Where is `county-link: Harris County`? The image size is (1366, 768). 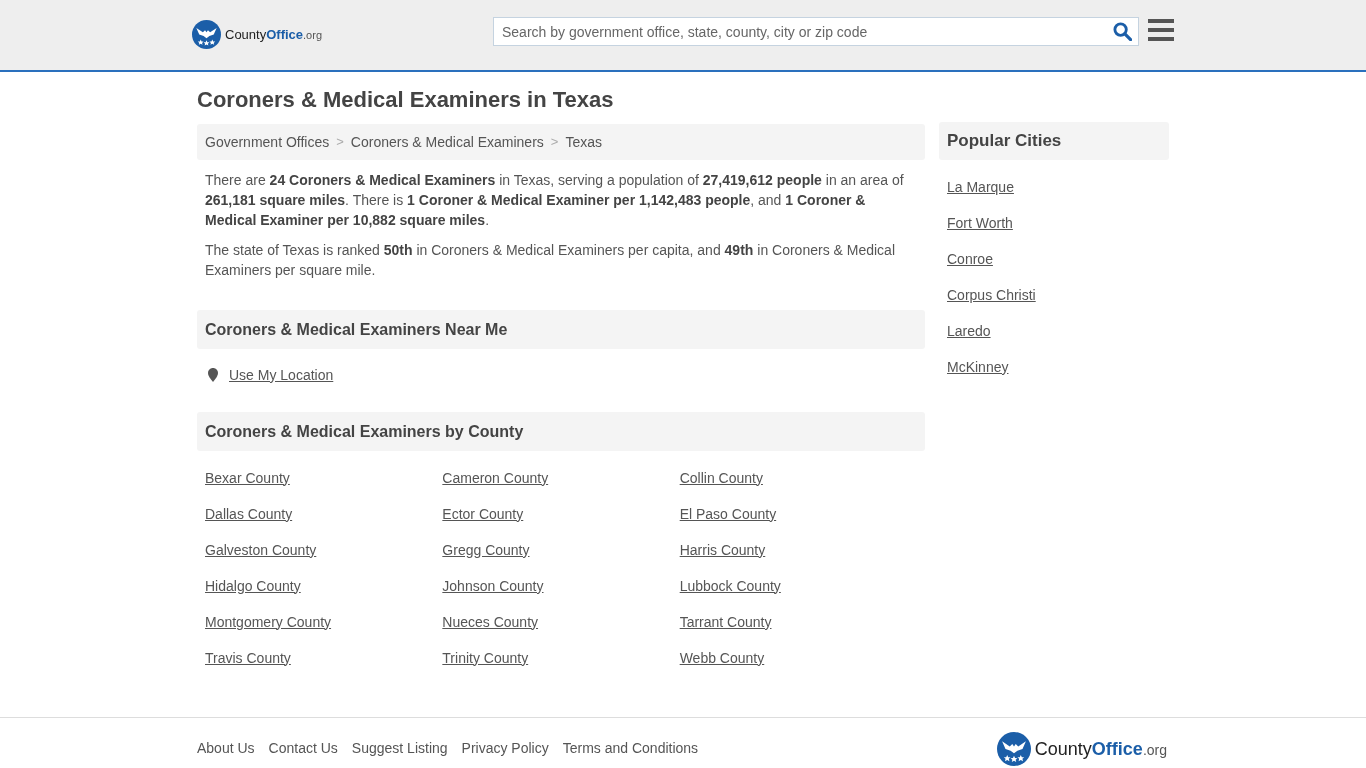 county-link: Harris County is located at coordinates (722, 550).